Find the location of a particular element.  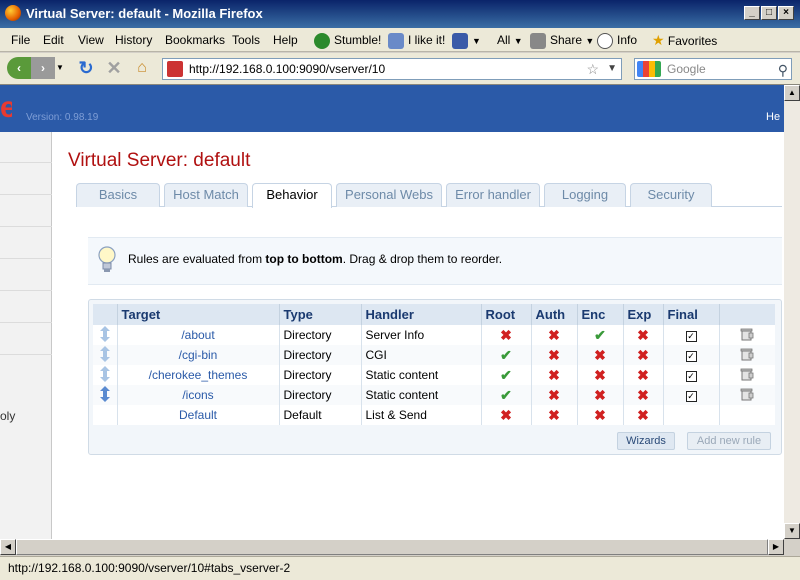

minimize-button: _ is located at coordinates (752, 13).